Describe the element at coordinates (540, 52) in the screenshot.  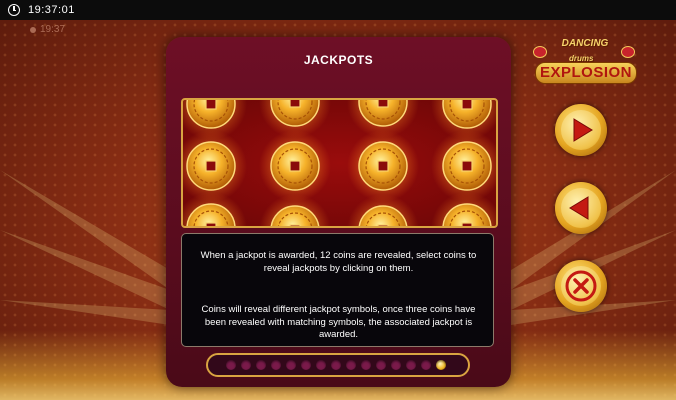
I see `drum-left-icon` at that location.